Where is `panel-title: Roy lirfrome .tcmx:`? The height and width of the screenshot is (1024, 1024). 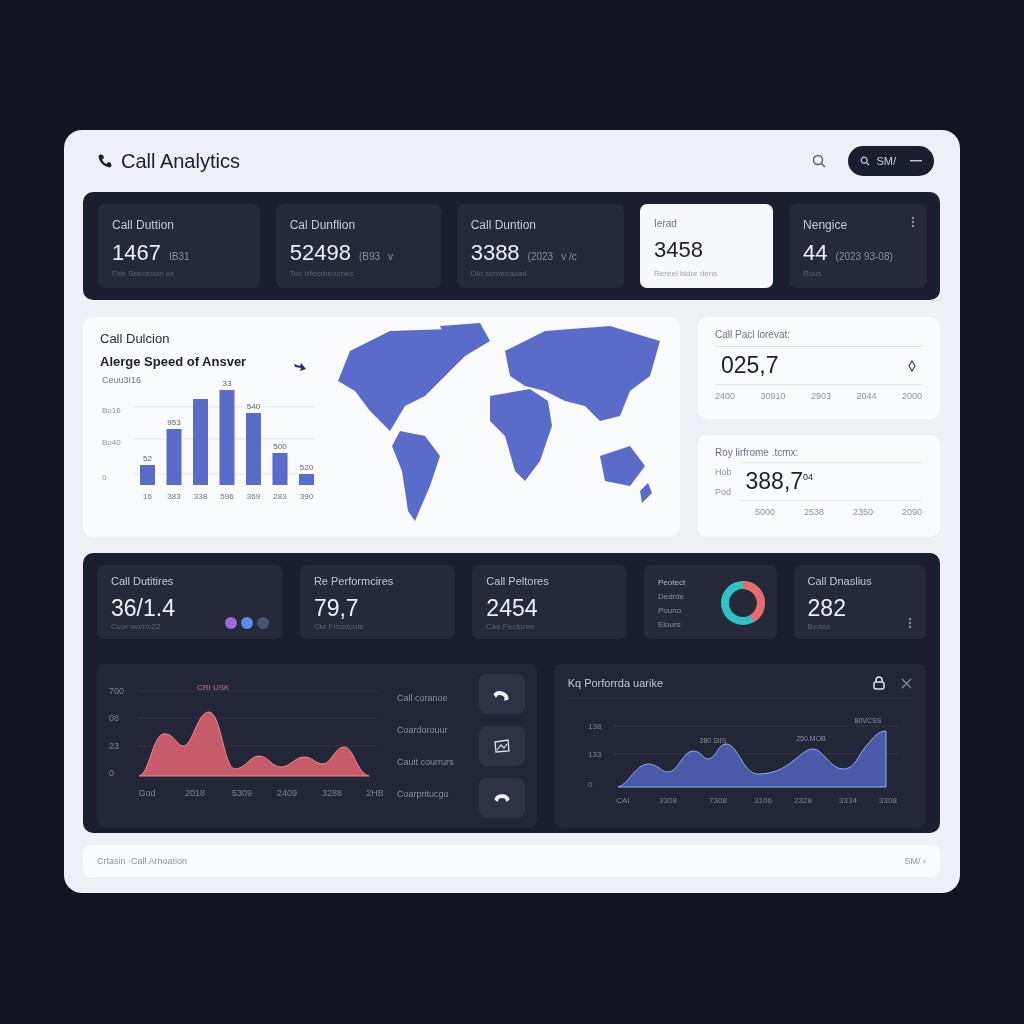 panel-title: Roy lirfrome .tcmx: is located at coordinates (757, 452).